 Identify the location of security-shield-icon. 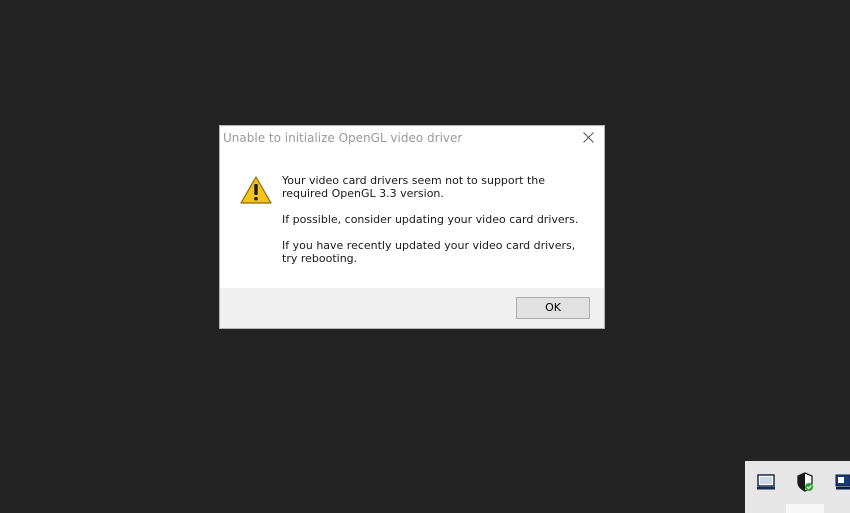
(805, 482).